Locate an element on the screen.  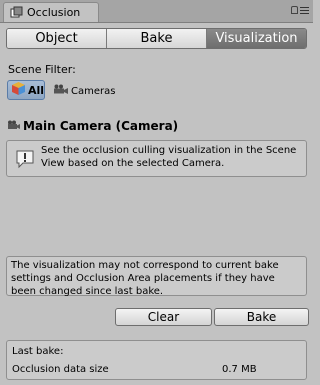
filter-cameras-button: Cameras is located at coordinates (84, 91).